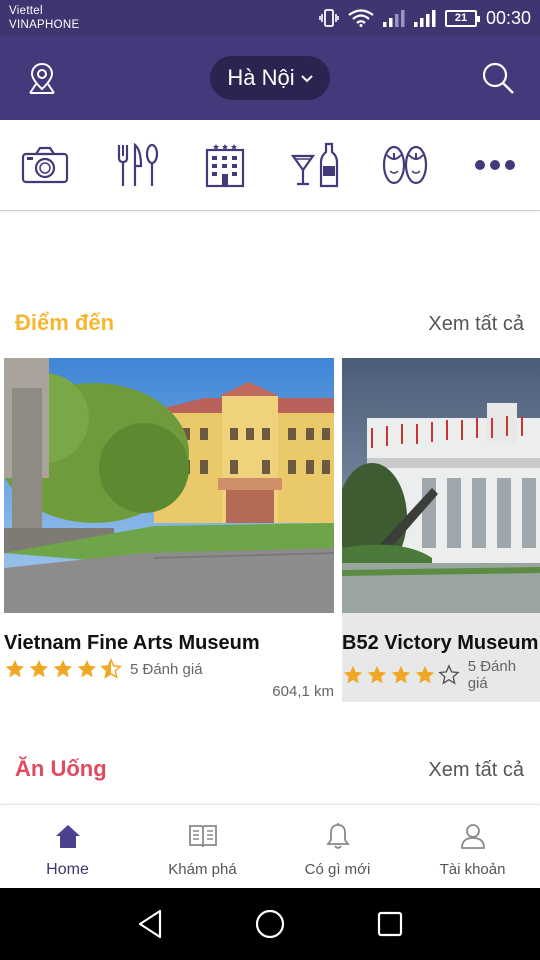 This screenshot has height=960, width=540. I want to click on category-bar, so click(270, 165).